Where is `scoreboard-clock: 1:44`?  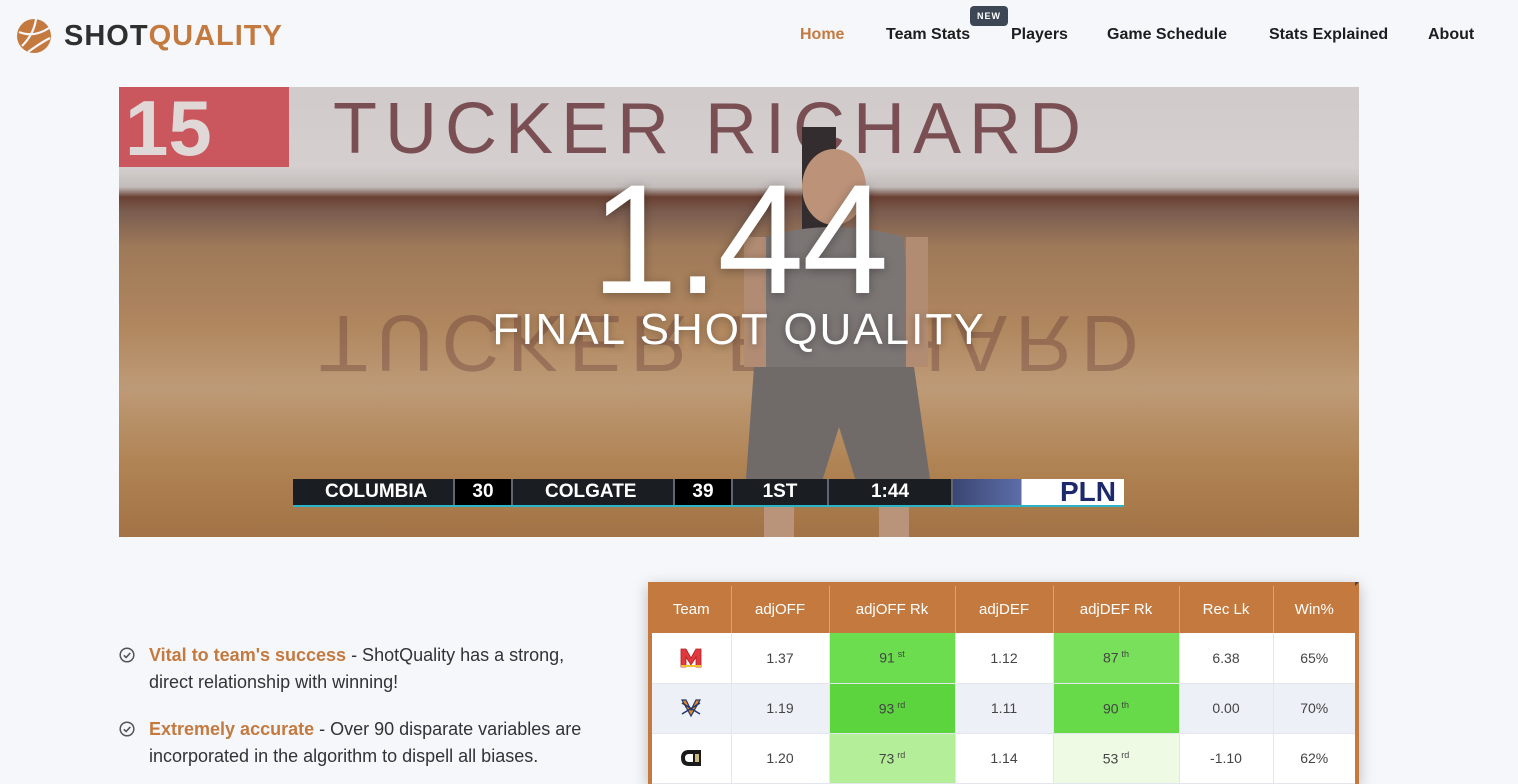 scoreboard-clock: 1:44 is located at coordinates (891, 492).